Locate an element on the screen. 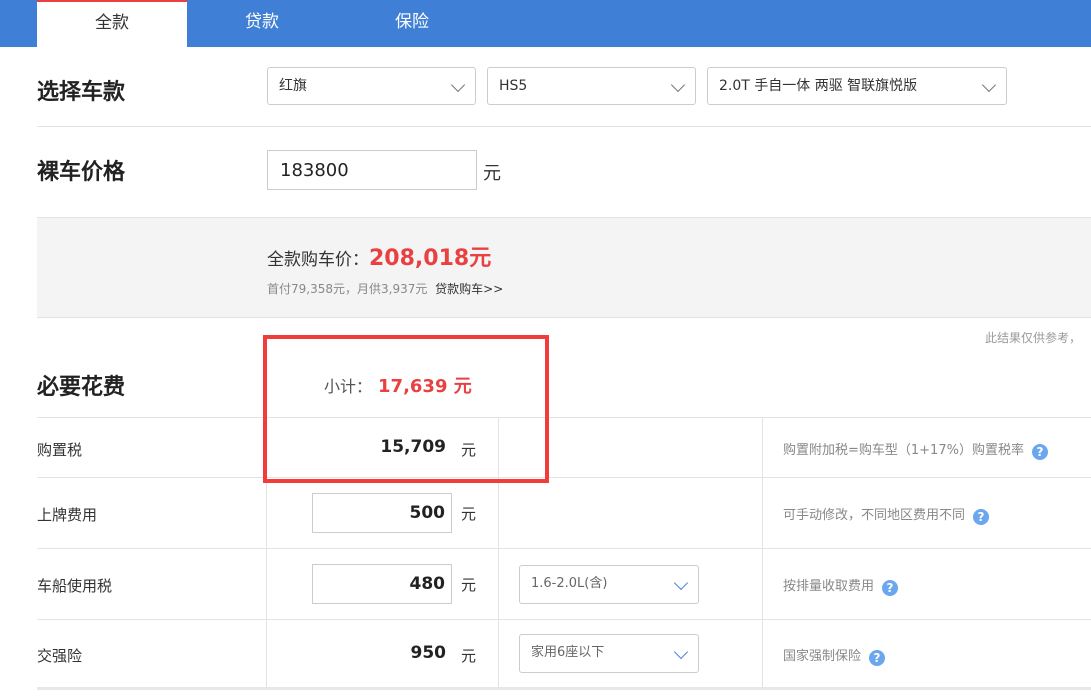 The height and width of the screenshot is (698, 1091). registration-fee-label: 上牌费用 is located at coordinates (67, 515).